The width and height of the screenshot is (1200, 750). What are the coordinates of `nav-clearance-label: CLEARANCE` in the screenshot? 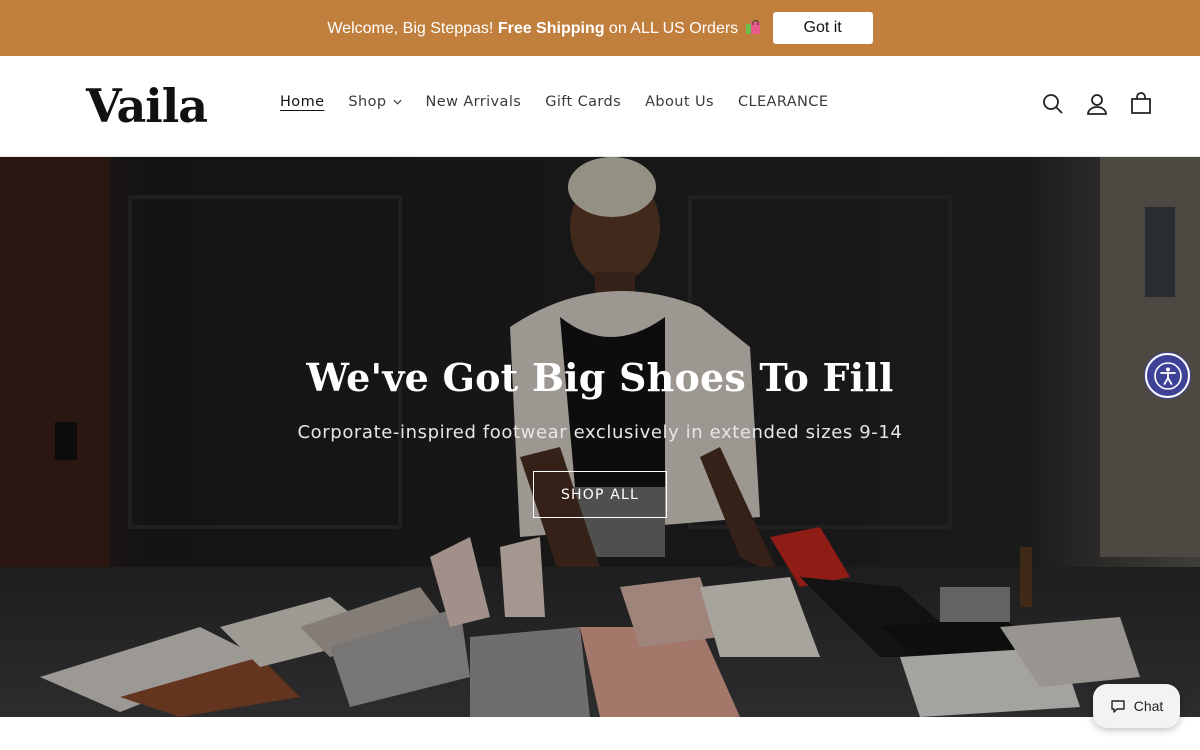 It's located at (783, 102).